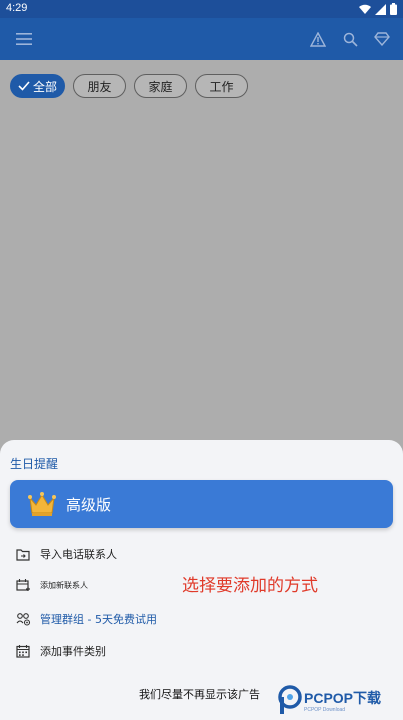  I want to click on filter-chip-label: 朋友, so click(99, 86).